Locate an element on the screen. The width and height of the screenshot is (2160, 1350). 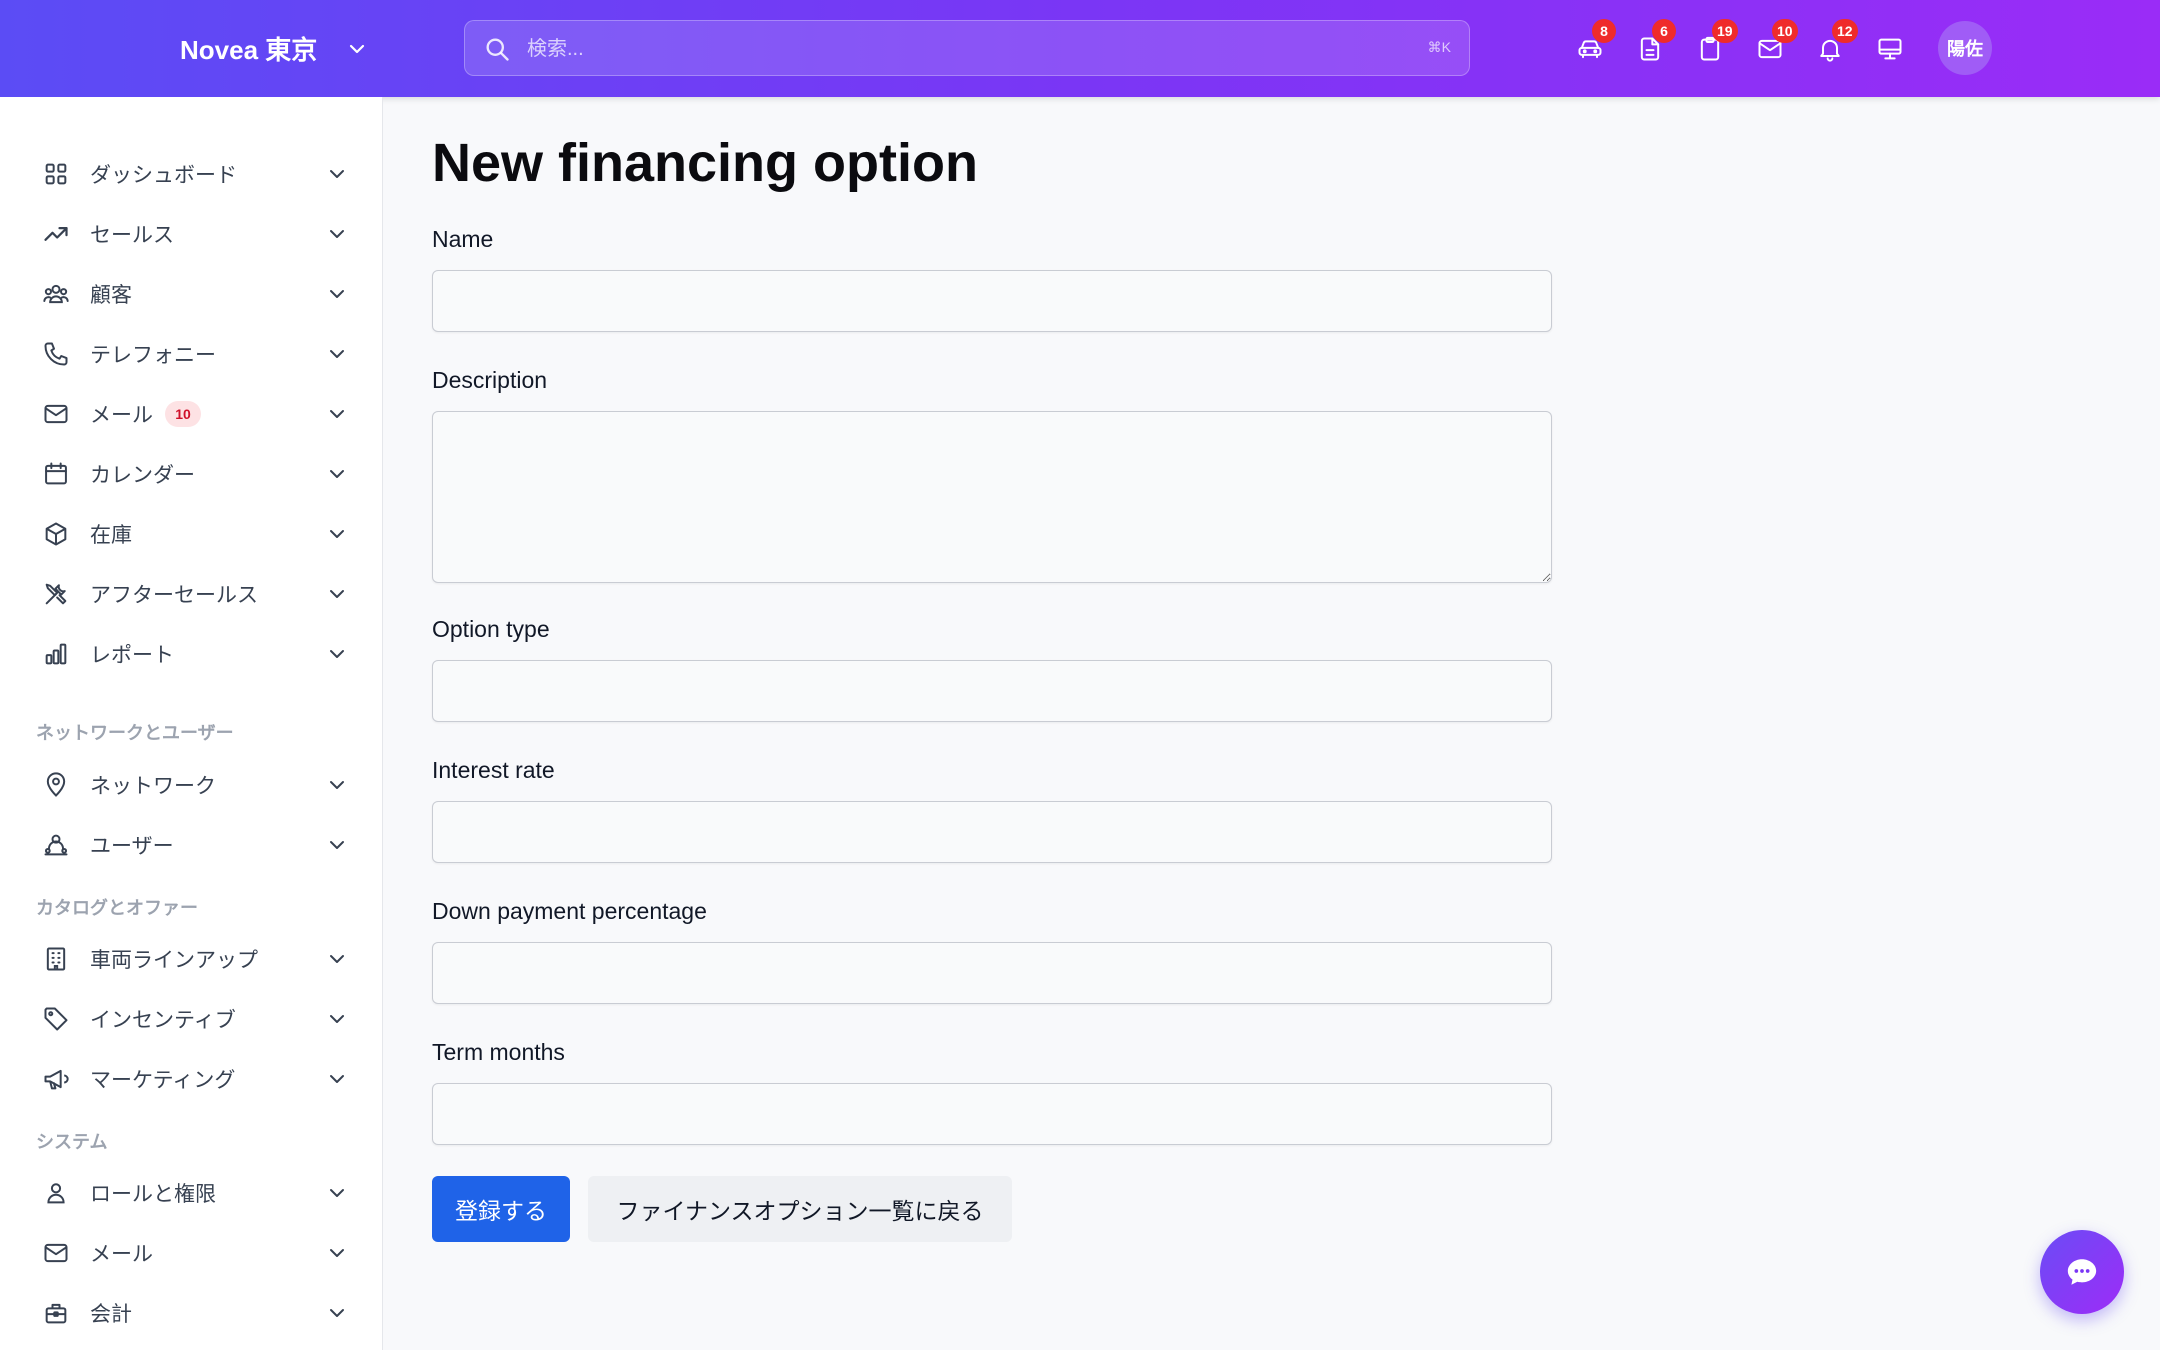
search-icon is located at coordinates (497, 49).